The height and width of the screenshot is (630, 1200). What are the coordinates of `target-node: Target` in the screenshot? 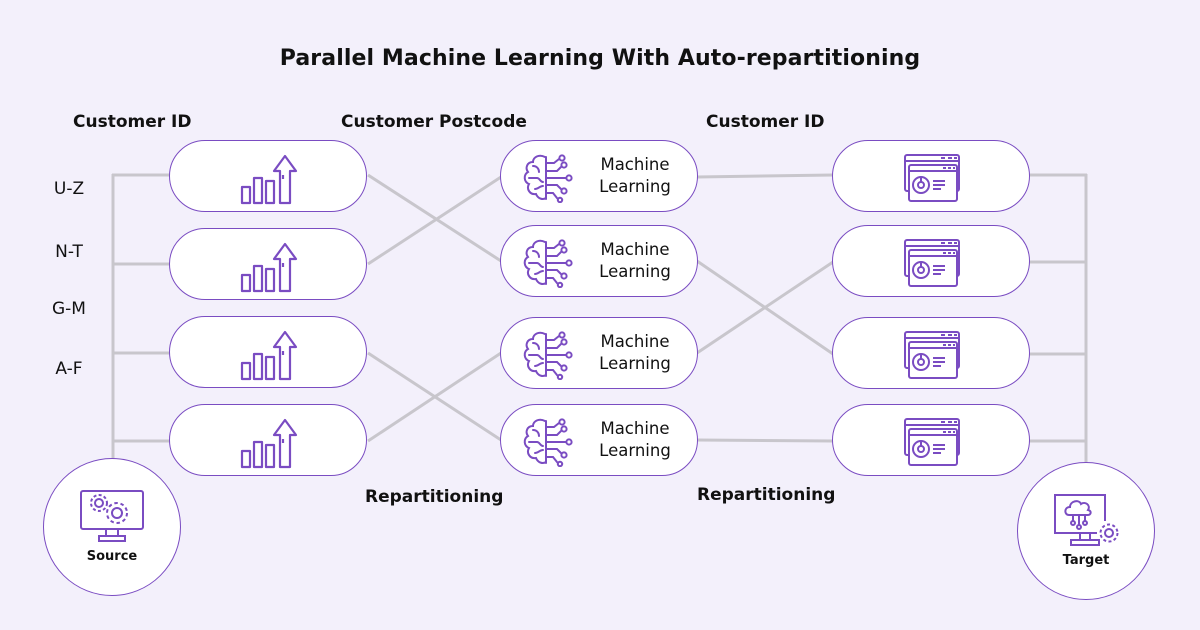 It's located at (1086, 531).